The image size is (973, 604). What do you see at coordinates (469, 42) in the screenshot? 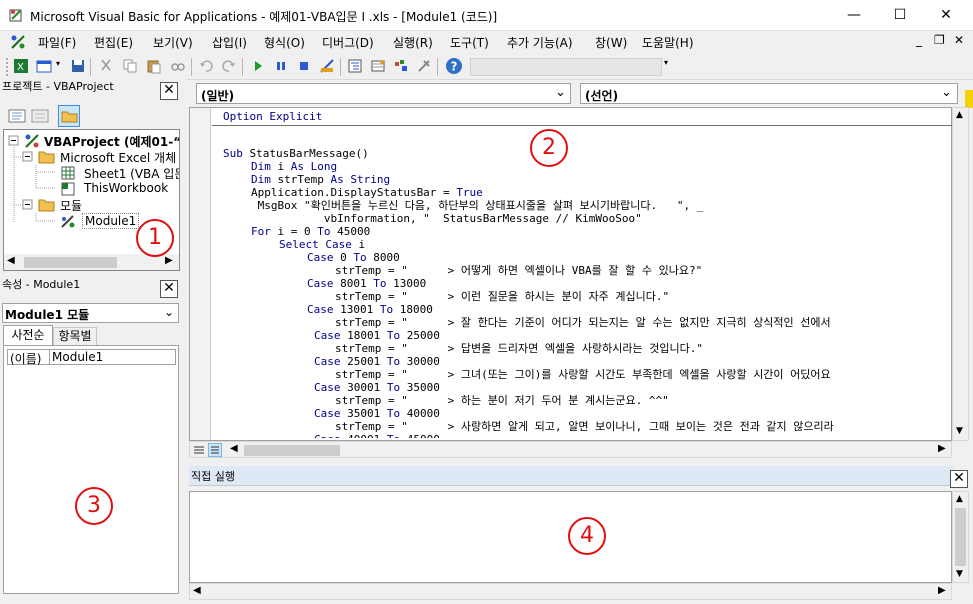
I see `menu-tools: 도구(T)` at bounding box center [469, 42].